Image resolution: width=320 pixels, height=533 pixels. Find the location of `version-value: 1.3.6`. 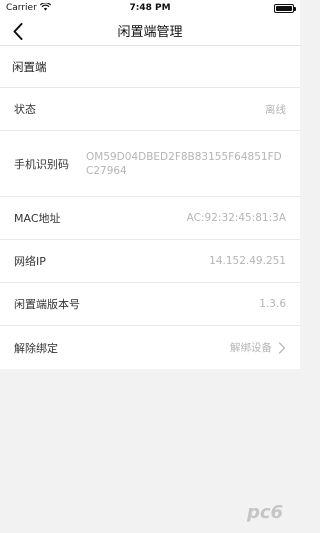

version-value: 1.3.6 is located at coordinates (272, 304).